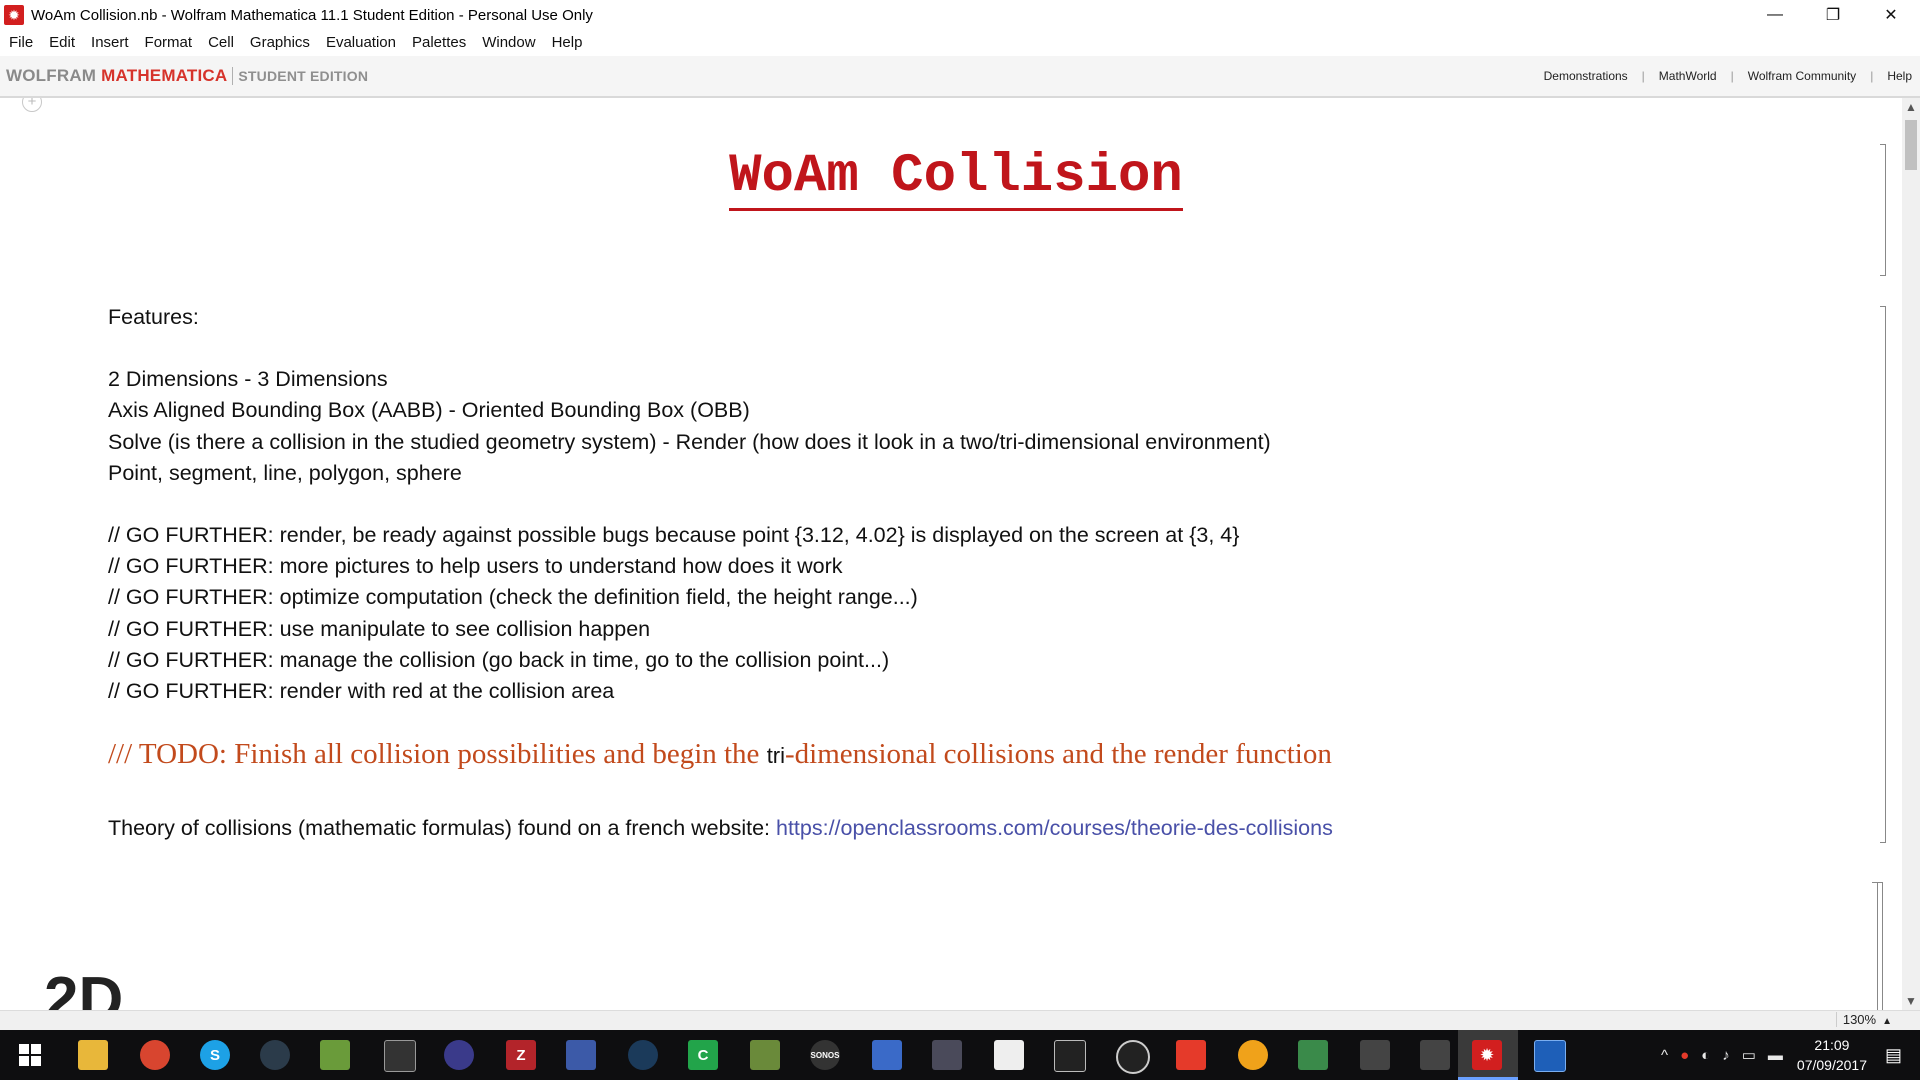 The height and width of the screenshot is (1080, 1920). I want to click on cell-insert-plus-icon: +, so click(32, 105).